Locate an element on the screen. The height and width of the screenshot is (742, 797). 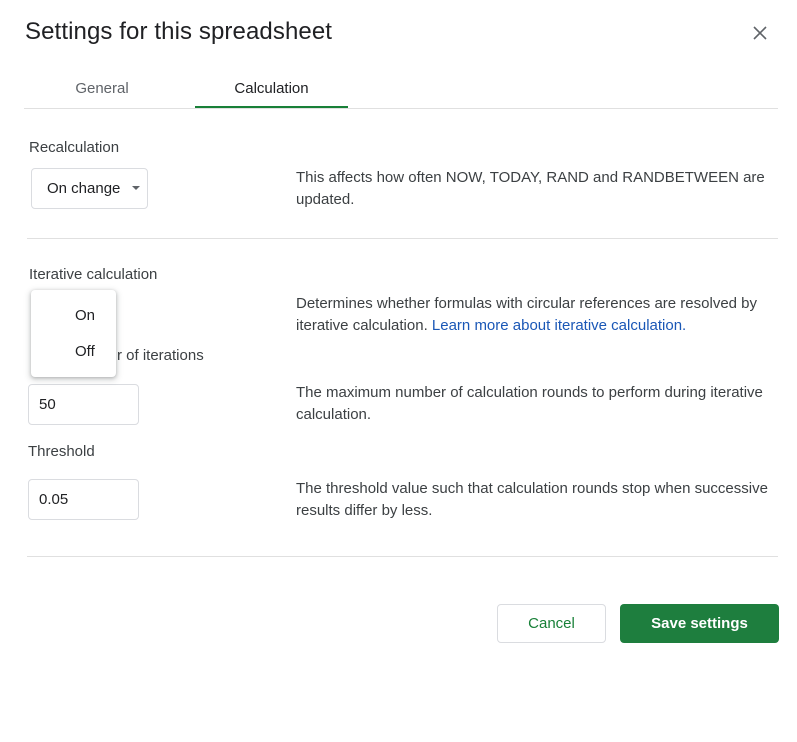
recalculation-label: Recalculation is located at coordinates (74, 147).